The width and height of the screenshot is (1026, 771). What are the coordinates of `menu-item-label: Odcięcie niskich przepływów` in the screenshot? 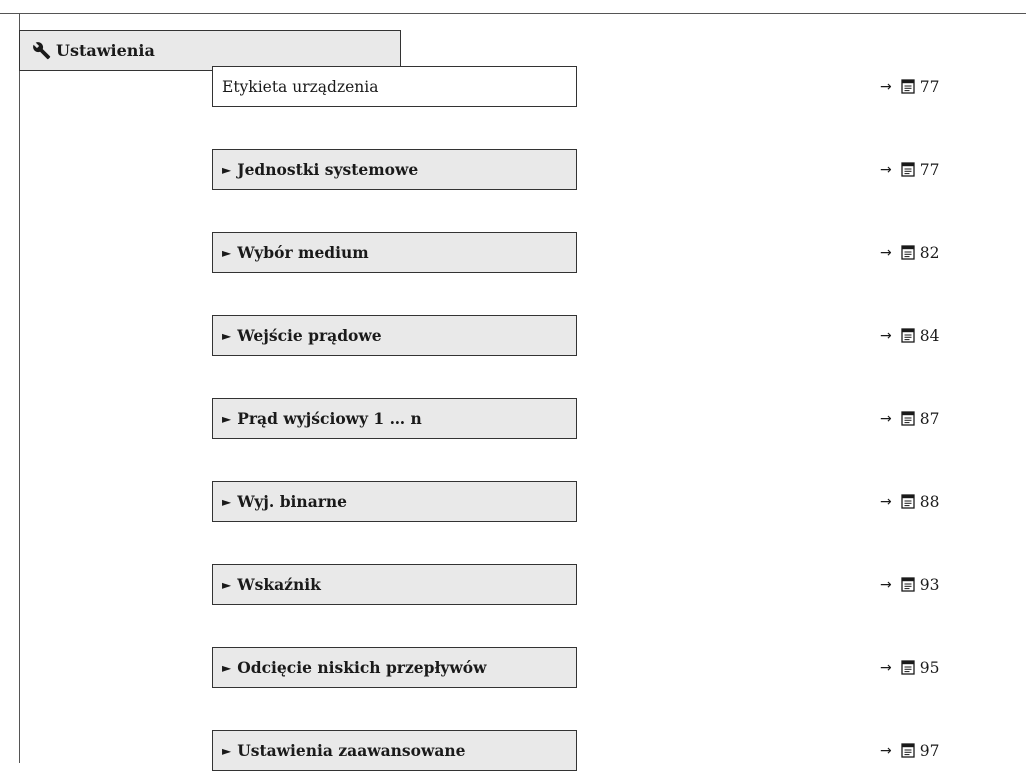 It's located at (362, 667).